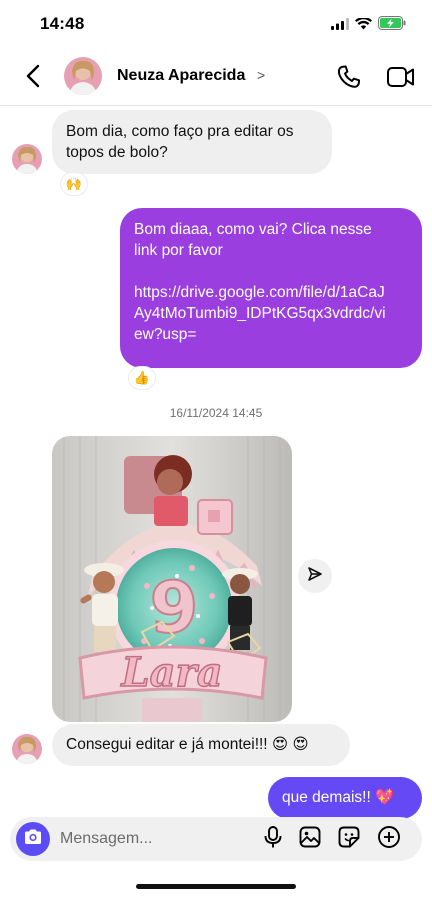 The height and width of the screenshot is (900, 432). What do you see at coordinates (392, 25) in the screenshot?
I see `battery-icon` at bounding box center [392, 25].